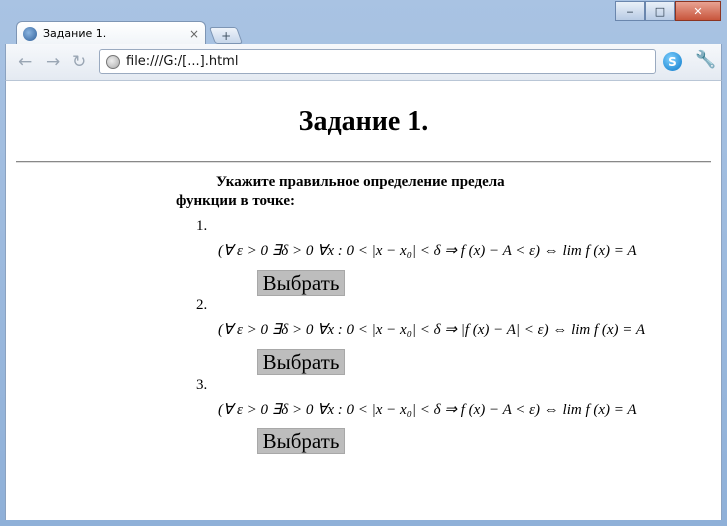 This screenshot has height=526, width=727. I want to click on close-window-button: ✕, so click(698, 11).